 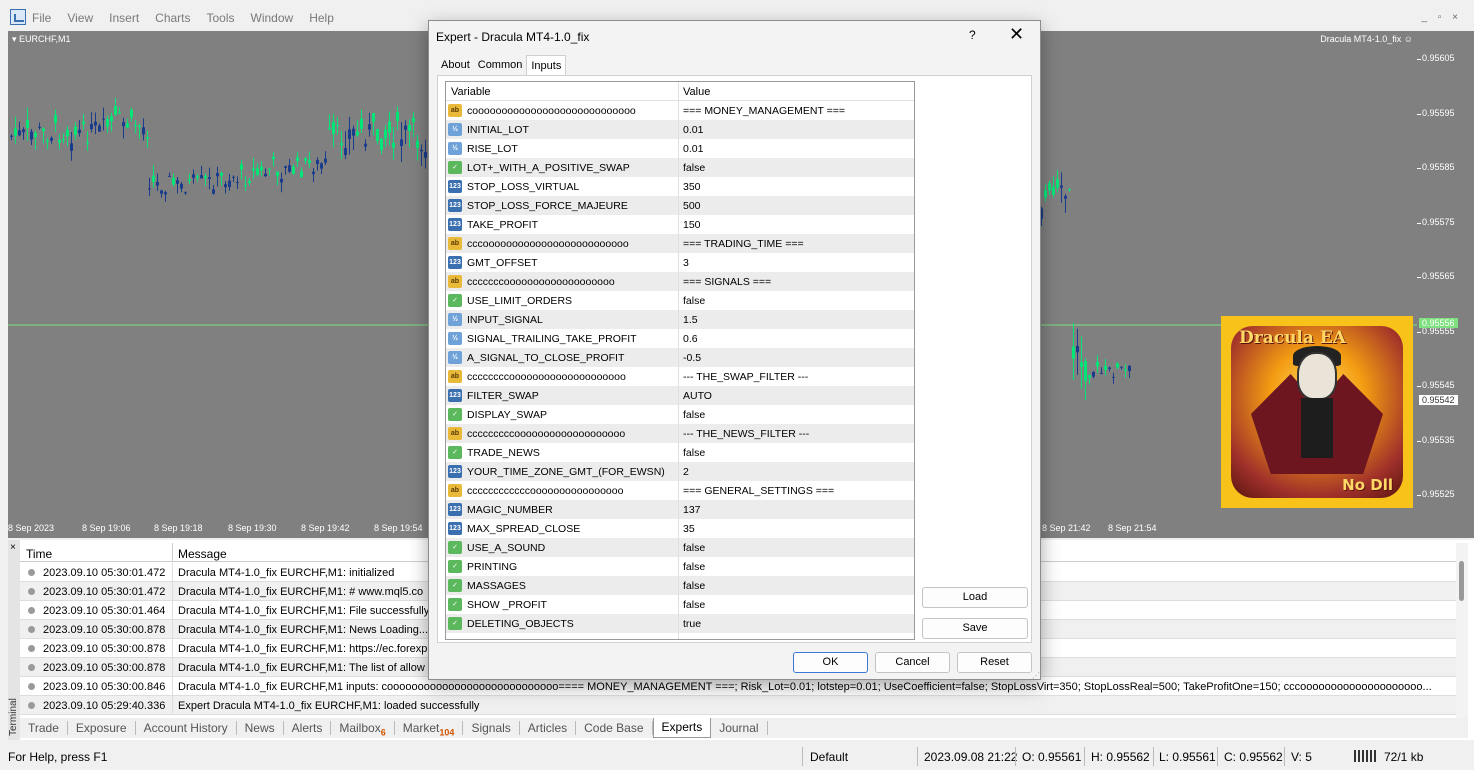 What do you see at coordinates (18, 17) in the screenshot?
I see `app-chart-icon` at bounding box center [18, 17].